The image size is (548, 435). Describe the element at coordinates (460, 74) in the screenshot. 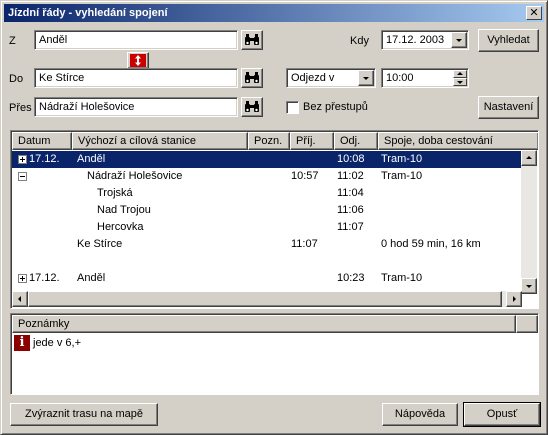

I see `spin-up-icon` at that location.